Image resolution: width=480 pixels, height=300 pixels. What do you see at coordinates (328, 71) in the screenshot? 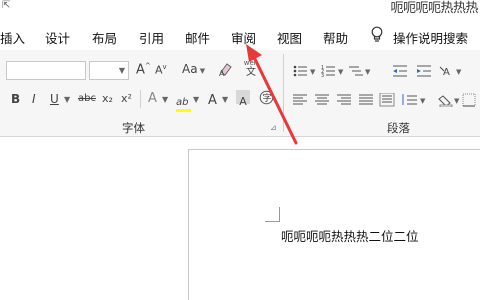
I see `numbering-icon: 123` at bounding box center [328, 71].